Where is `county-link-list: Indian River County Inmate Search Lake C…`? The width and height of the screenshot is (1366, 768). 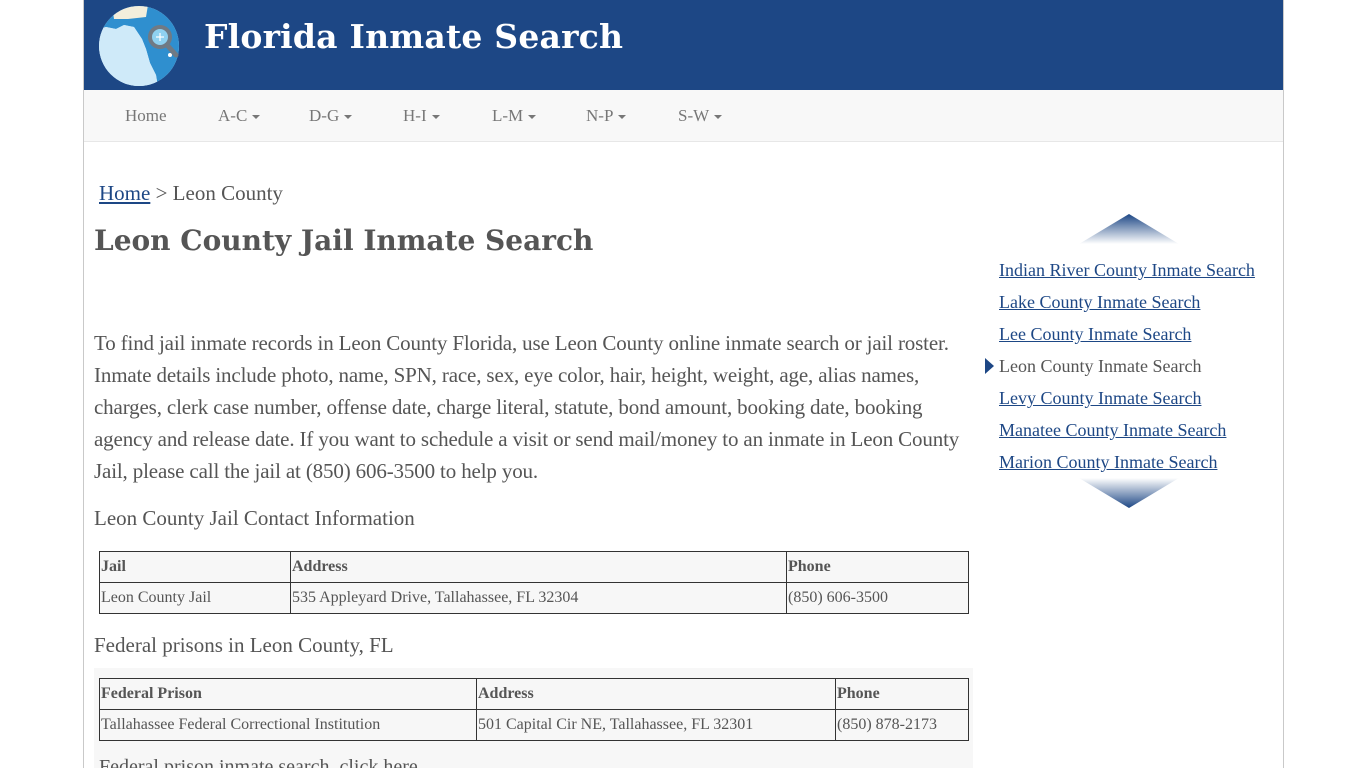 county-link-list: Indian River County Inmate Search Lake C… is located at coordinates (1119, 370).